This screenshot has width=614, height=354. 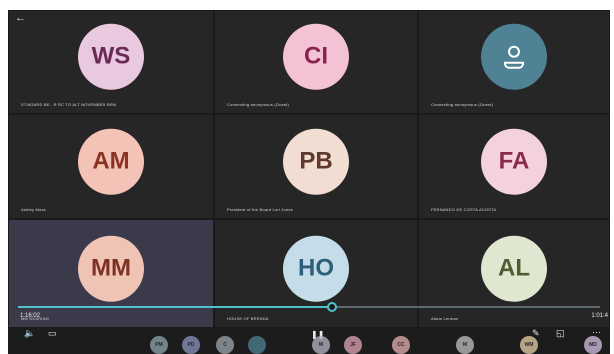 I want to click on avatar-initials: WS, so click(x=111, y=56).